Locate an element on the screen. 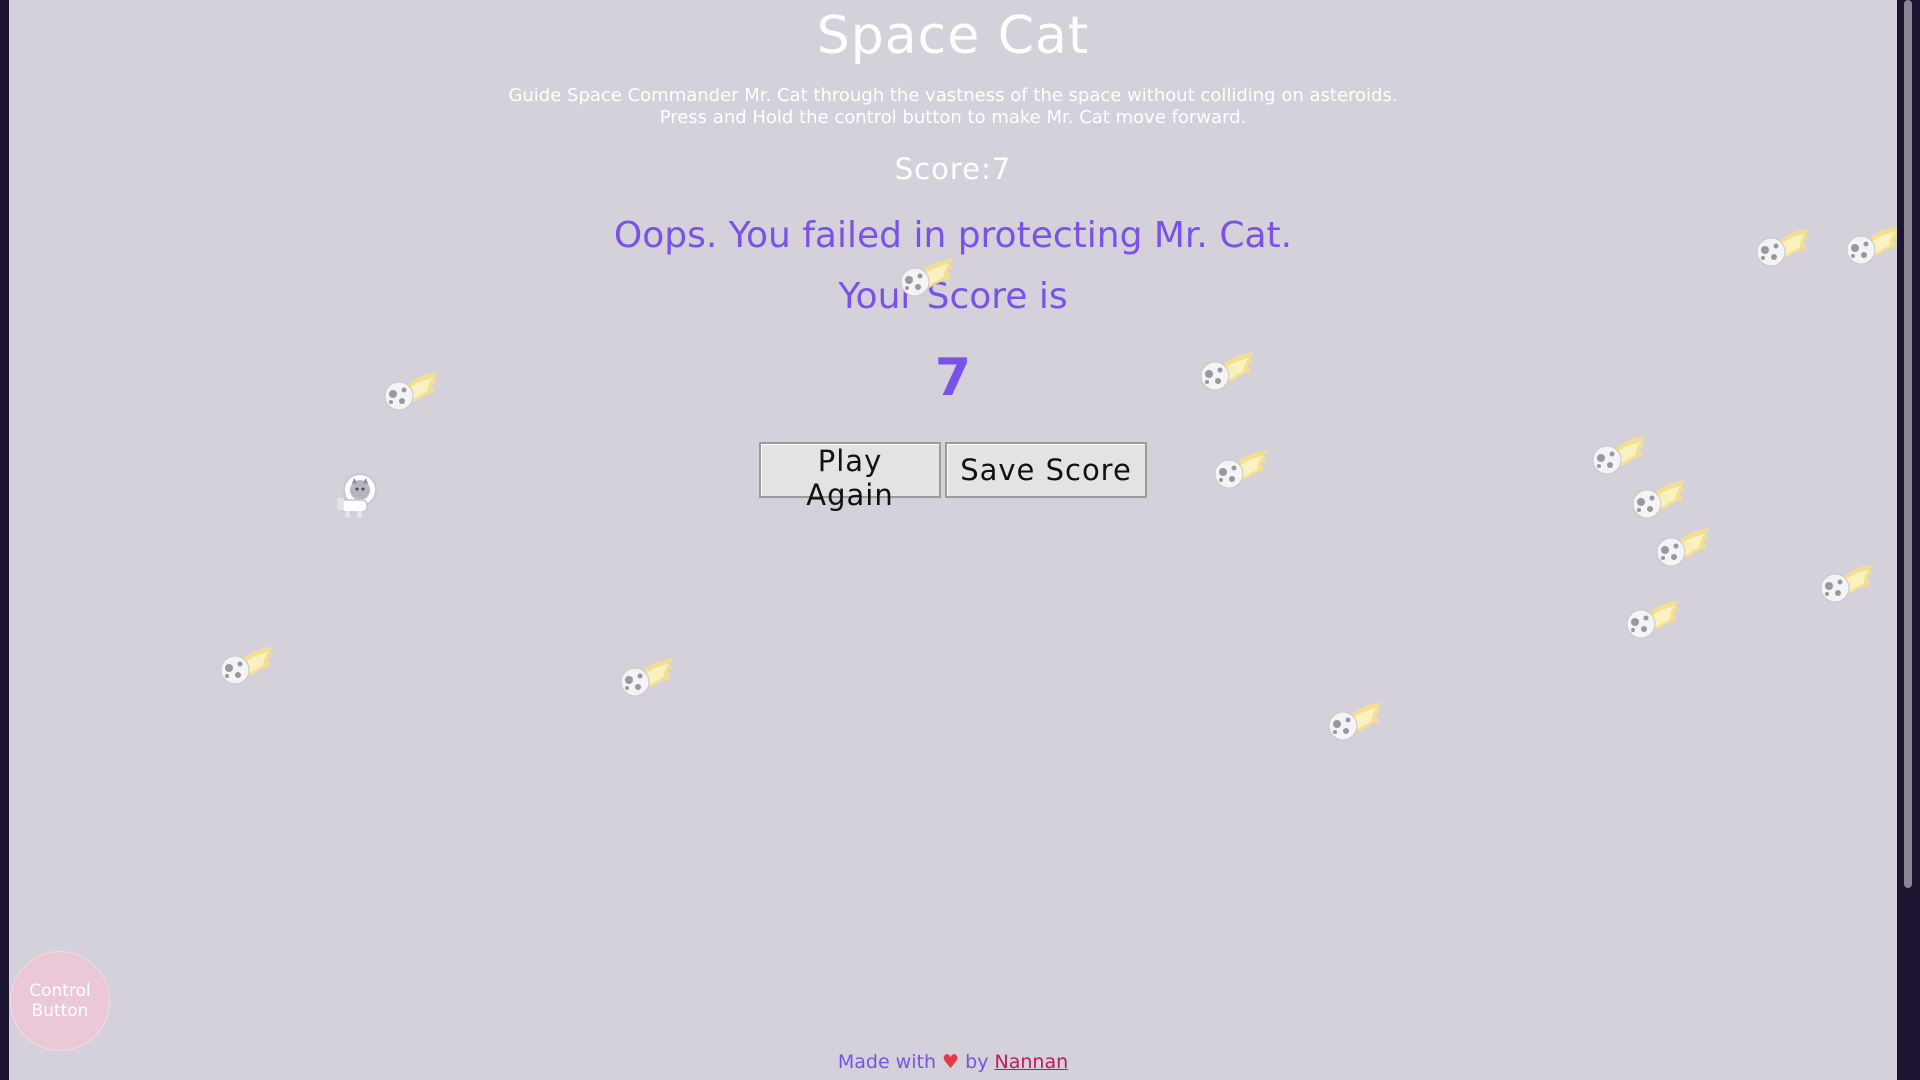 The width and height of the screenshot is (1920, 1080). heart-icon: ♥ is located at coordinates (951, 1062).